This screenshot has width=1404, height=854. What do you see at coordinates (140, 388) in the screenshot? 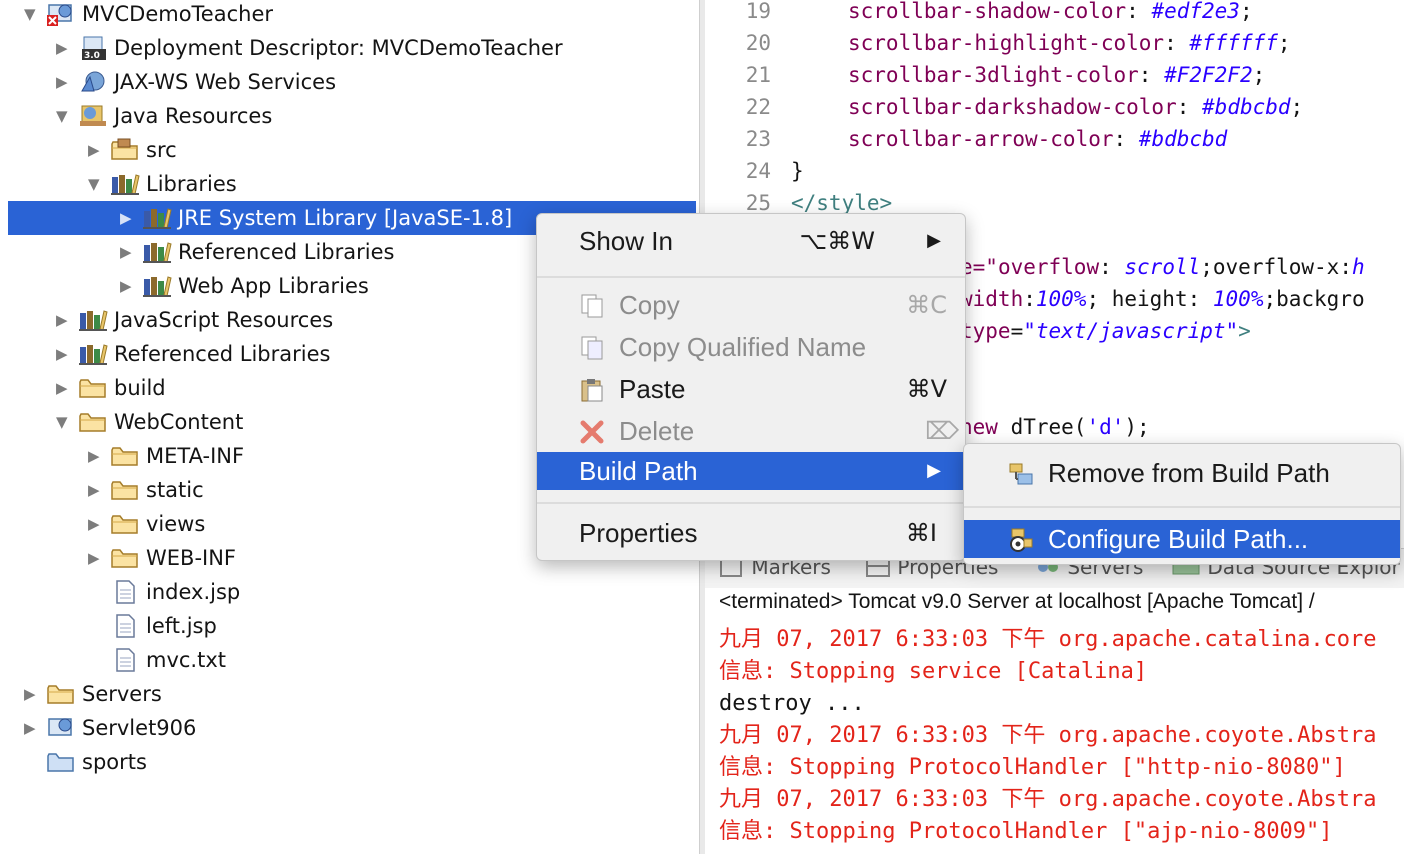
I see `tree-item-label: build` at bounding box center [140, 388].